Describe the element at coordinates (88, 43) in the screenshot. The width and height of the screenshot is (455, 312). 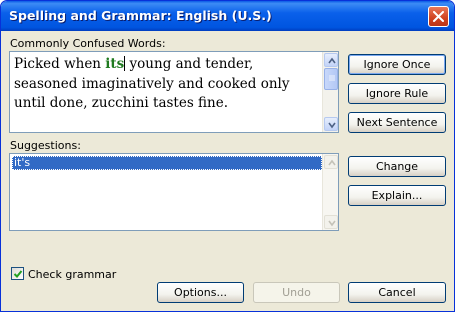
I see `sentence-label: Commonly Confused Words:` at that location.